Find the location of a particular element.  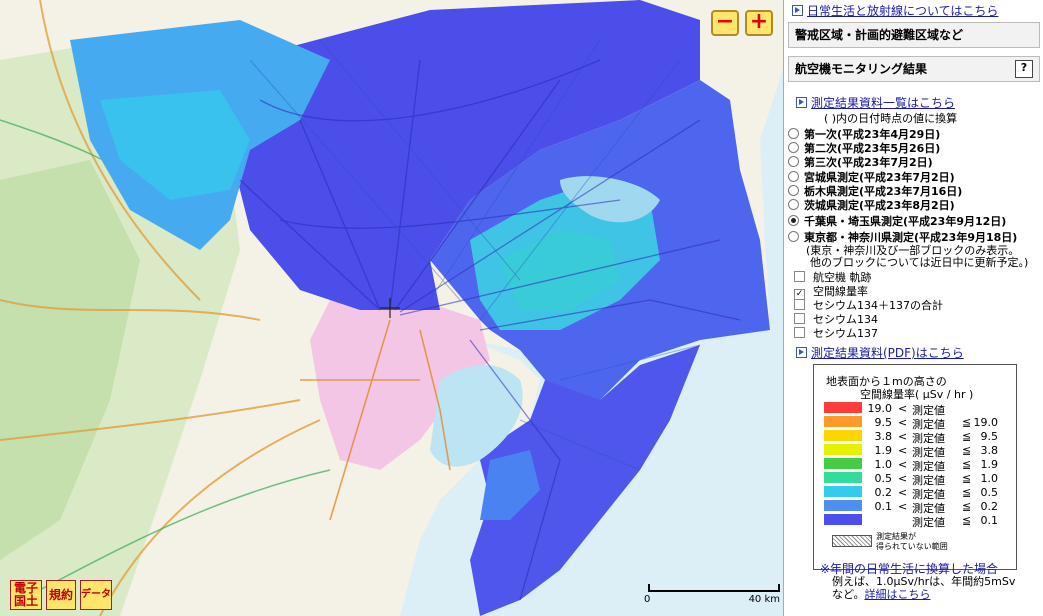

survey-option: 第一次(平成23年4月29日) is located at coordinates (864, 133).